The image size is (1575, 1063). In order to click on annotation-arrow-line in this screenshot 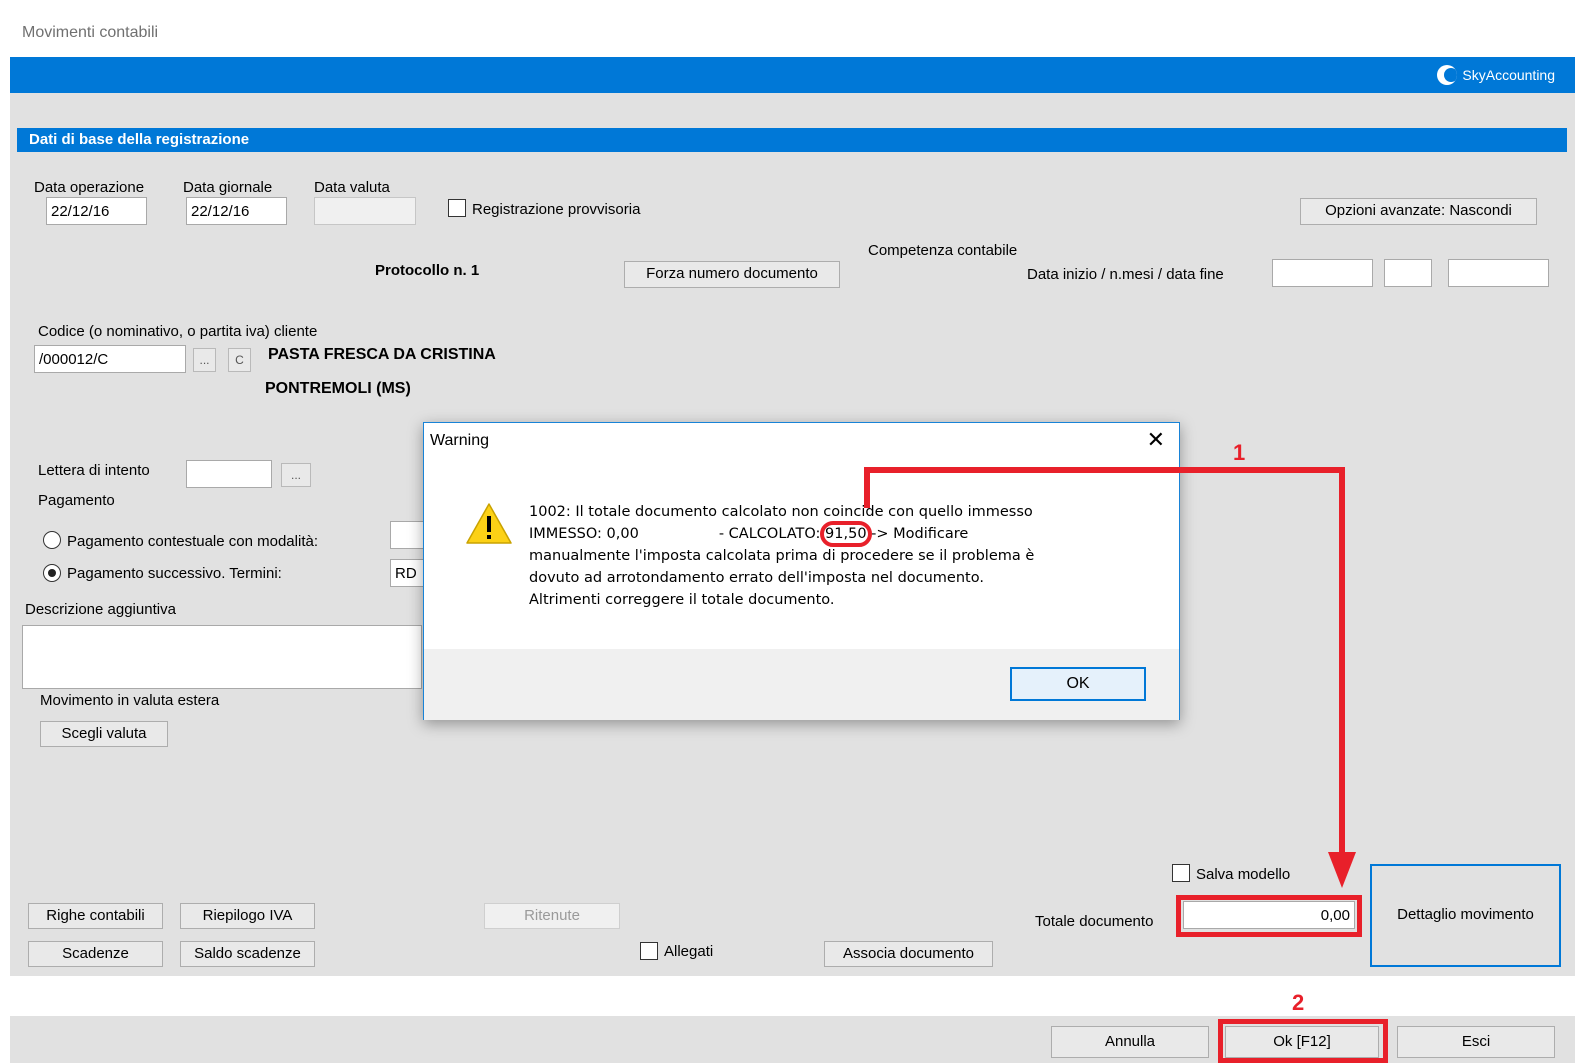, I will do `click(1104, 667)`.